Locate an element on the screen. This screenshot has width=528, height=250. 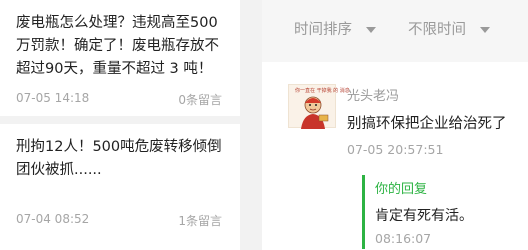
time-range-dropdown: 不限时间 is located at coordinates (449, 28).